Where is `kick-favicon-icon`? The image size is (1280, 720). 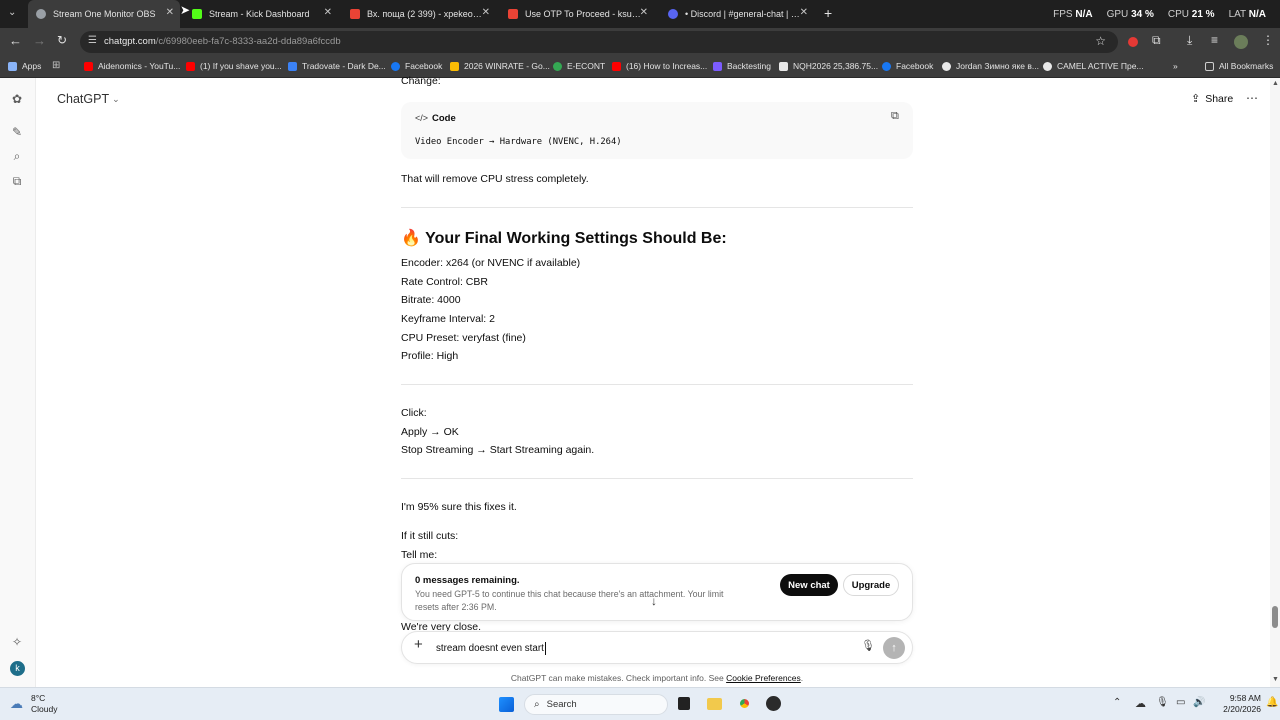 kick-favicon-icon is located at coordinates (197, 14).